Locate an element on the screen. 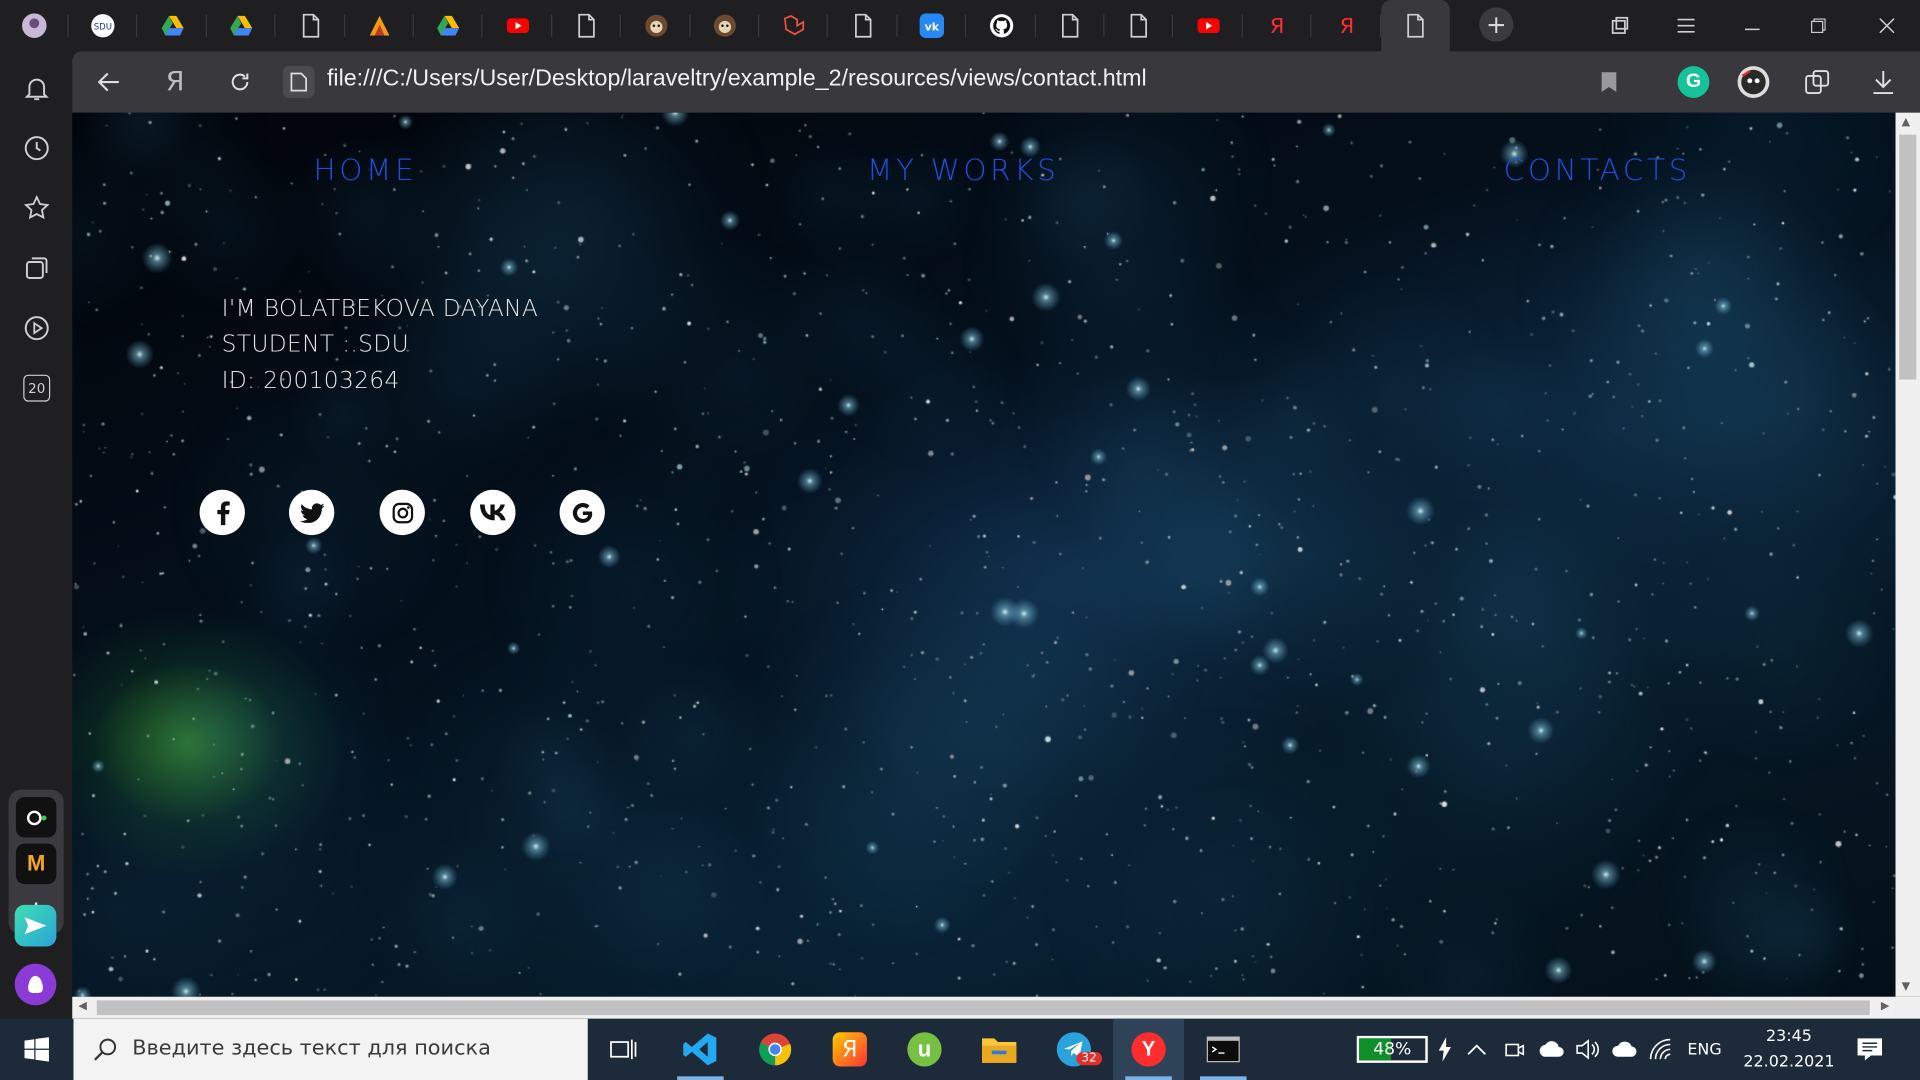 The image size is (1920, 1080). clock: 23:45 22.02.2021 is located at coordinates (1789, 1049).